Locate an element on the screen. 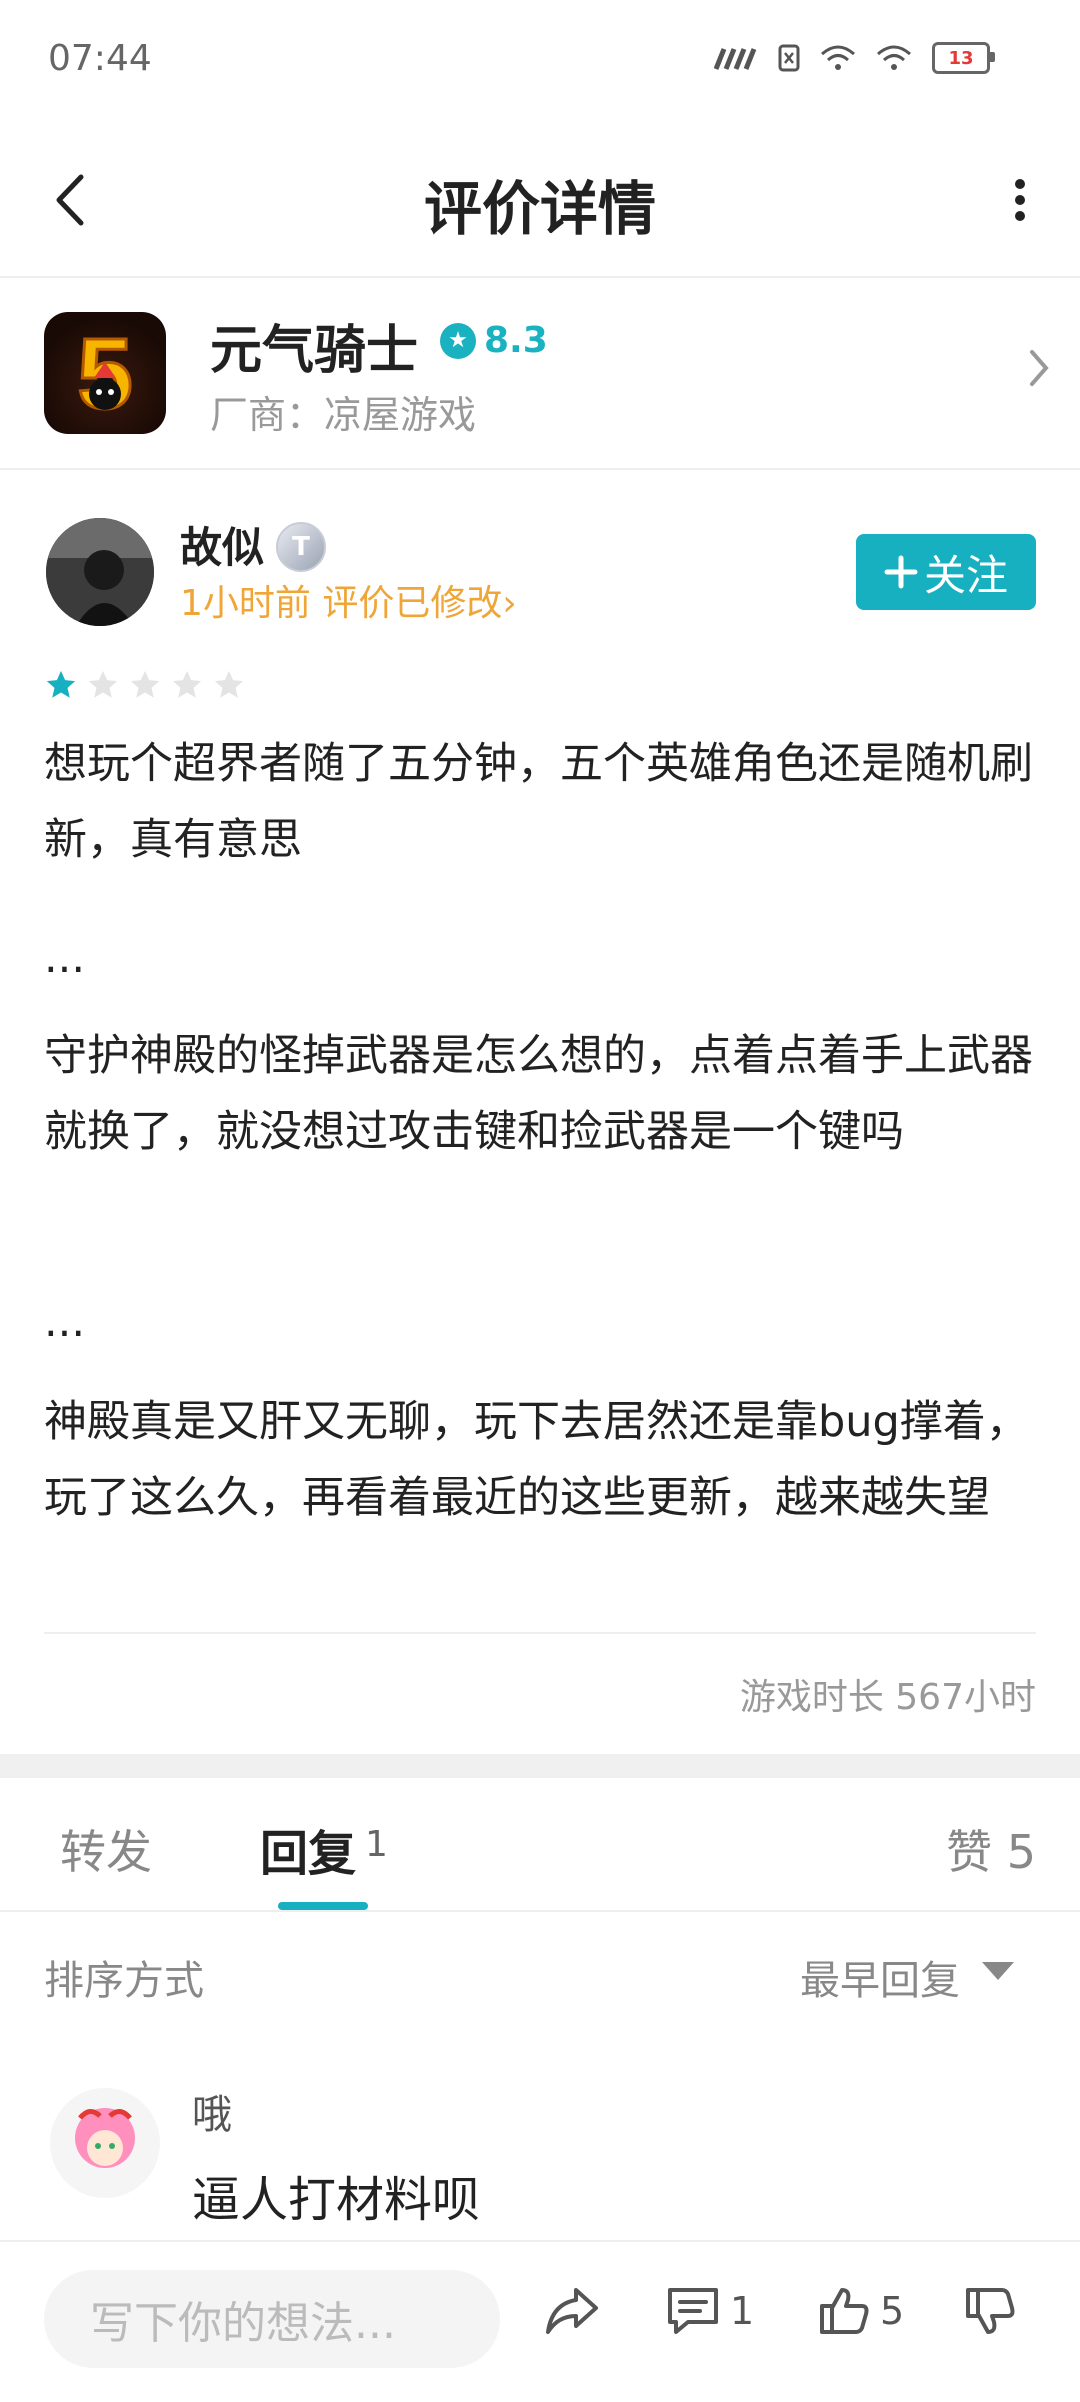 The image size is (1080, 2402). comment-text: 逼人打材料呗 is located at coordinates (336, 2200).